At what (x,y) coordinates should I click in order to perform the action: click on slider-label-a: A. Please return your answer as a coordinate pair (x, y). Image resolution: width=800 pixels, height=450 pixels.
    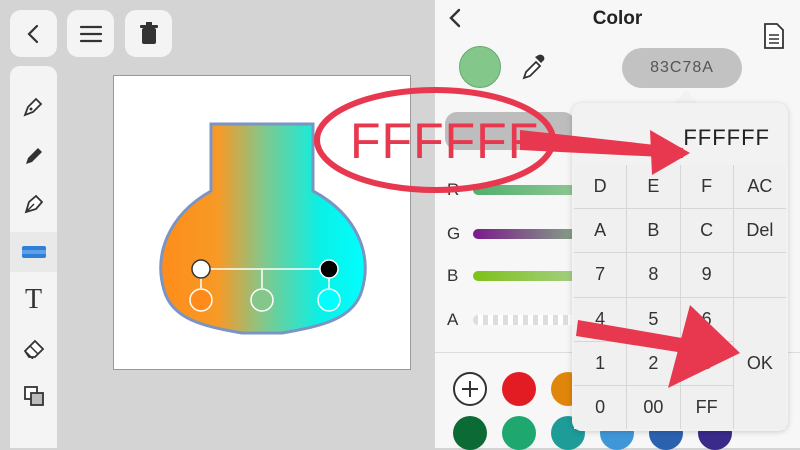
    Looking at the image, I should click on (453, 319).